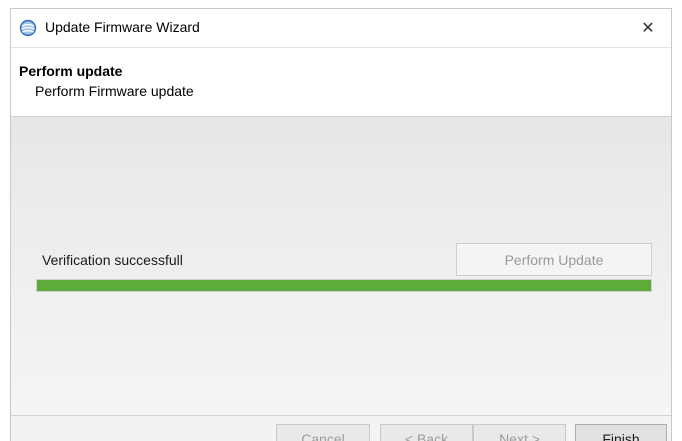  Describe the element at coordinates (519, 432) in the screenshot. I see `next-button: Next >` at that location.